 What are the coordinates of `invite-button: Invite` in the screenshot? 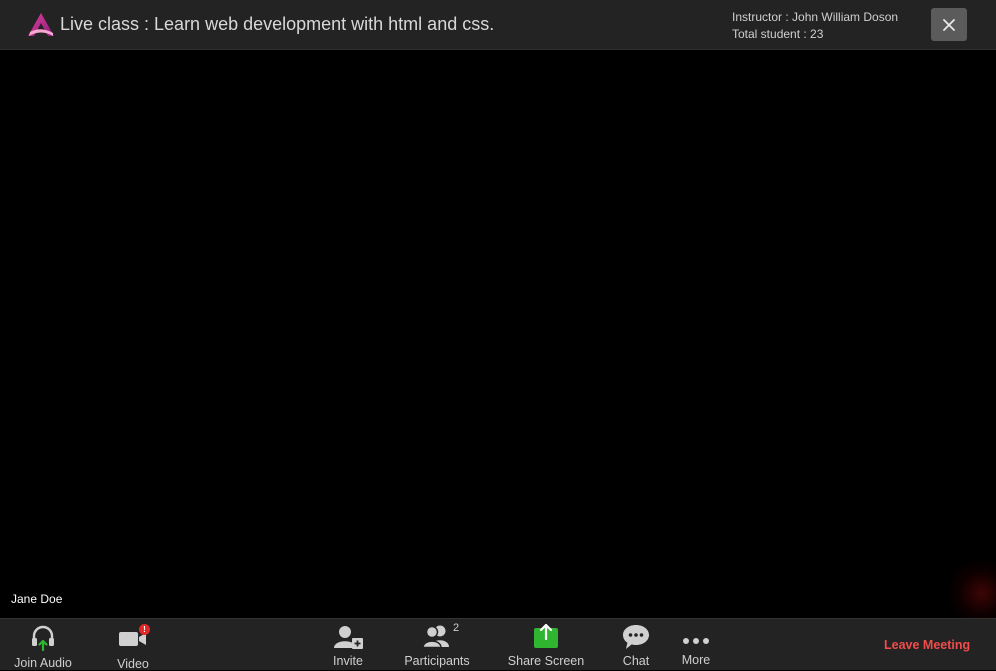 It's located at (348, 645).